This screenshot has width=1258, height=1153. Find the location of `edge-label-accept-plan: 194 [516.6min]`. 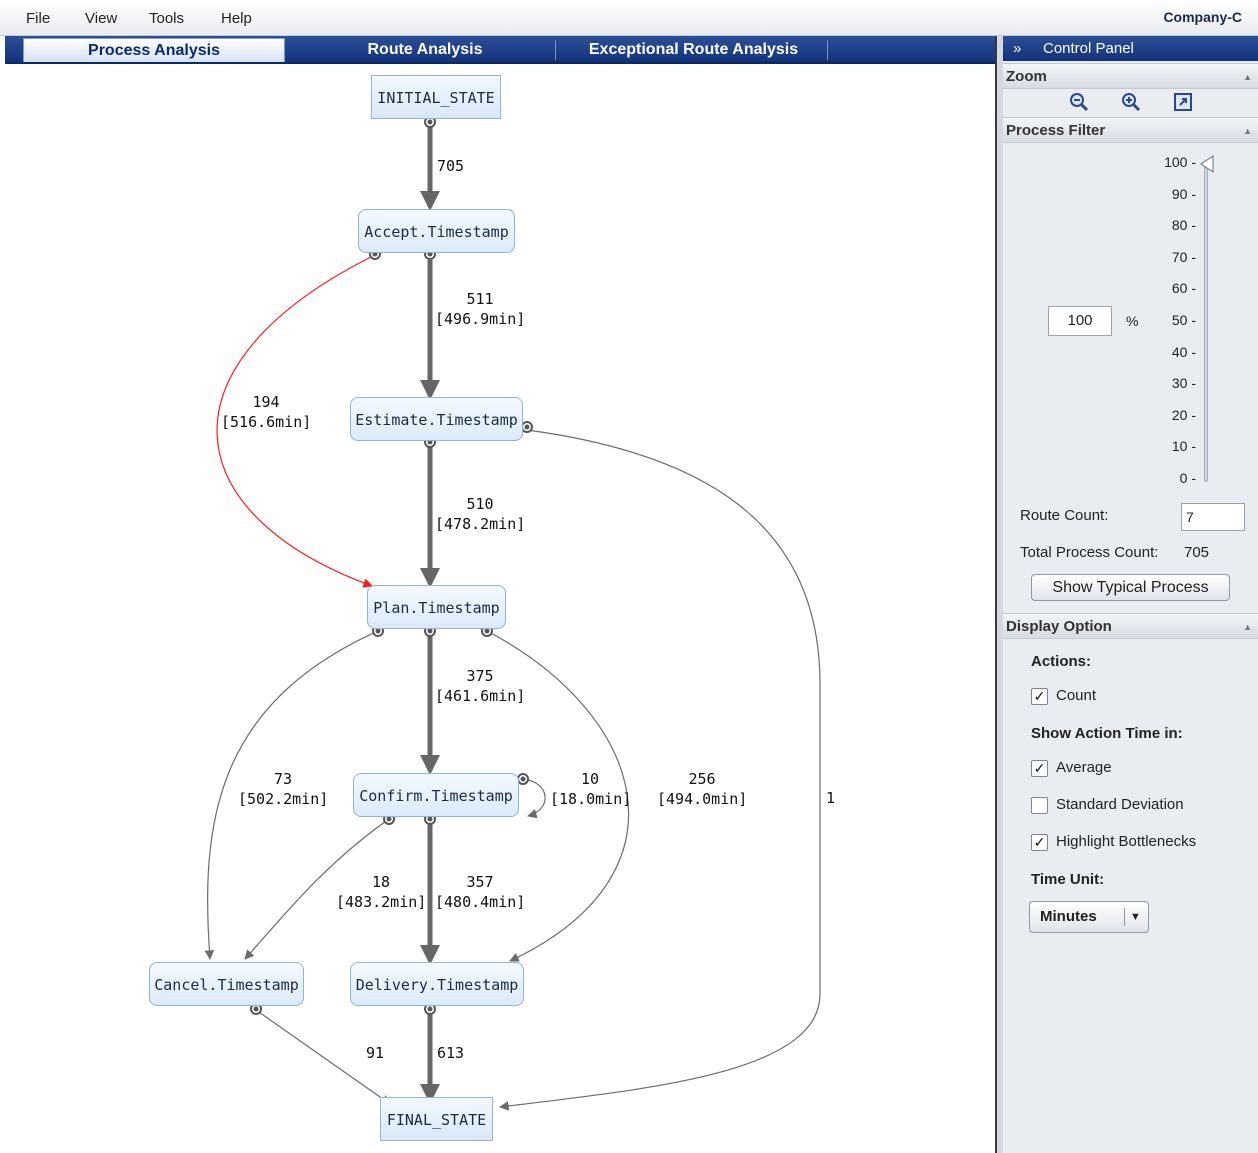

edge-label-accept-plan: 194 [516.6min] is located at coordinates (266, 412).